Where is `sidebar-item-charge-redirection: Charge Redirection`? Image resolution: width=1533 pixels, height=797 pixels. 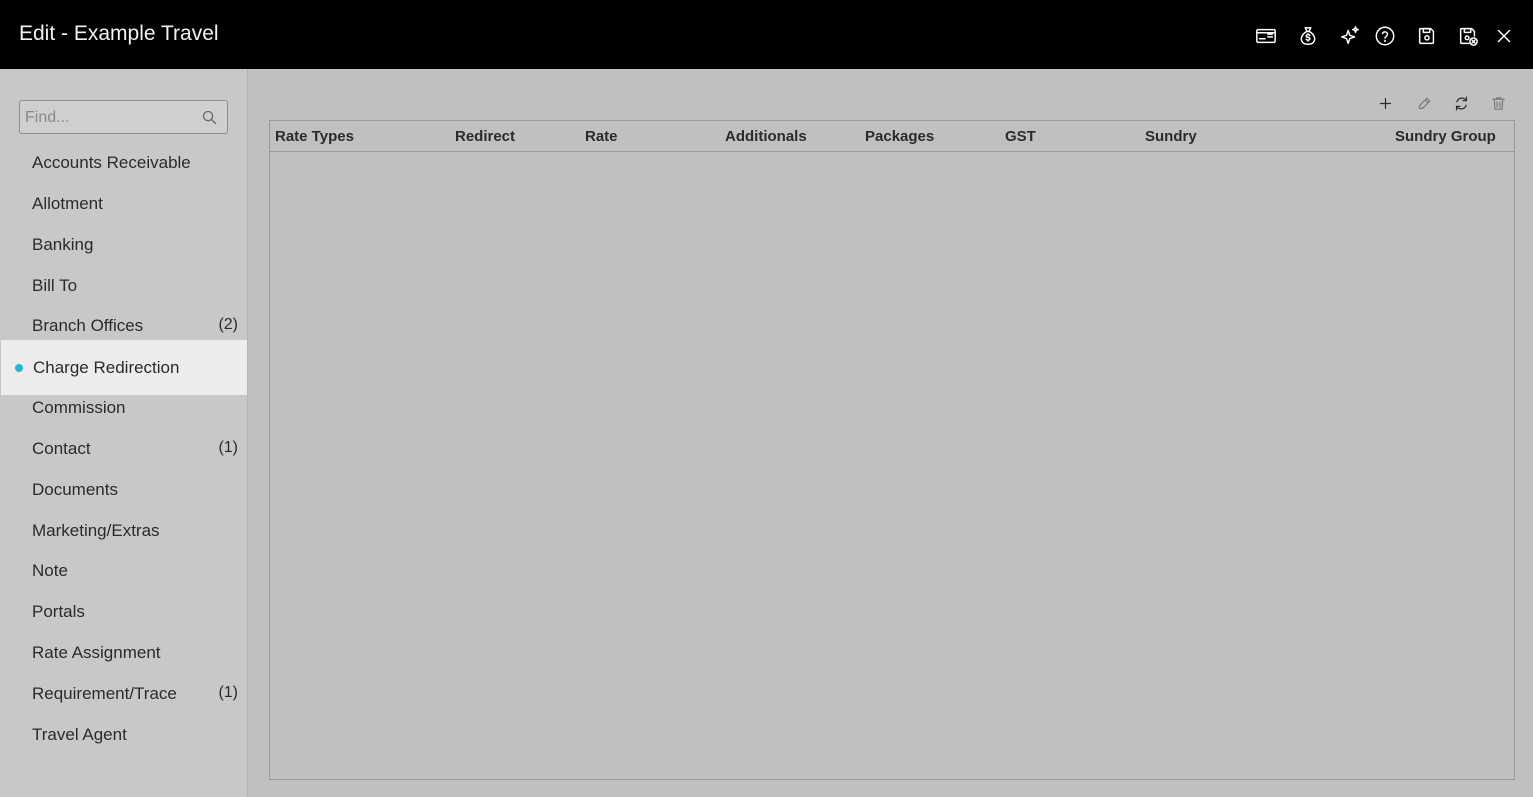 sidebar-item-charge-redirection: Charge Redirection is located at coordinates (124, 367).